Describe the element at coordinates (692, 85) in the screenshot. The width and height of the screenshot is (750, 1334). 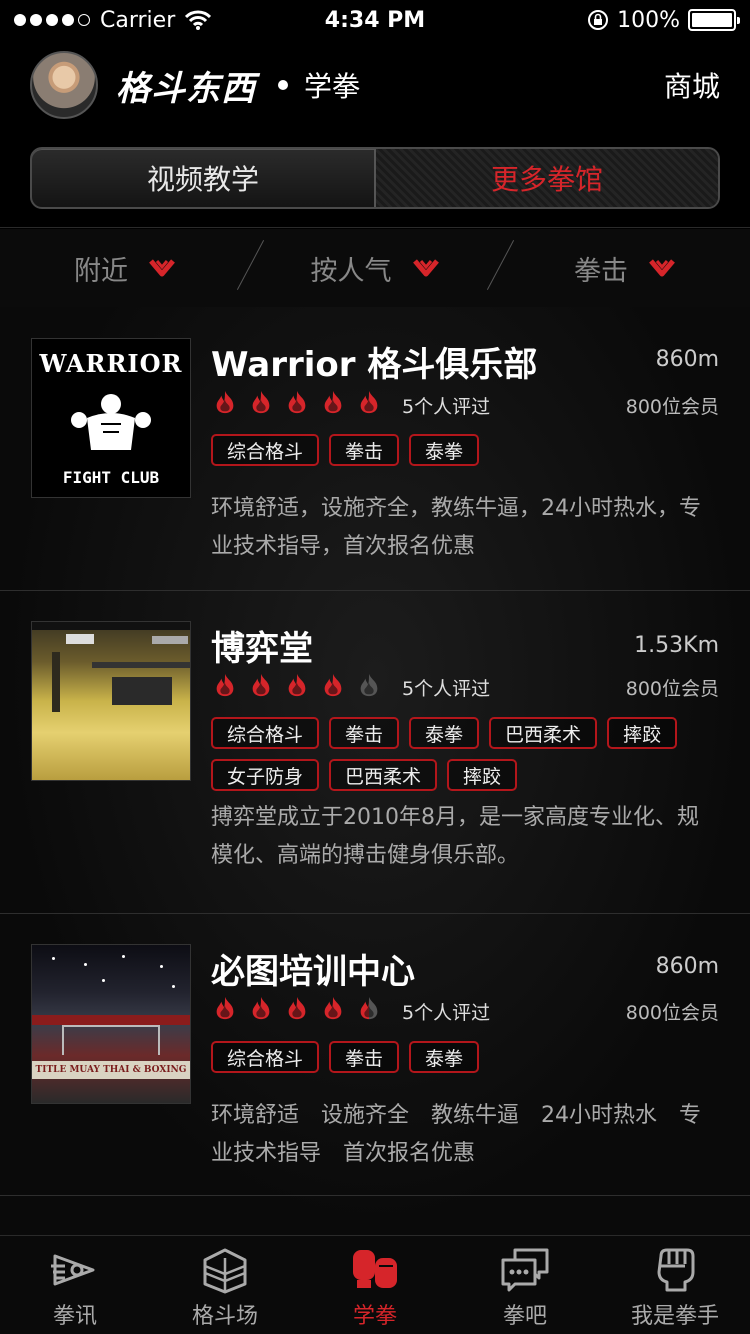
I see `shop-link: 商城` at that location.